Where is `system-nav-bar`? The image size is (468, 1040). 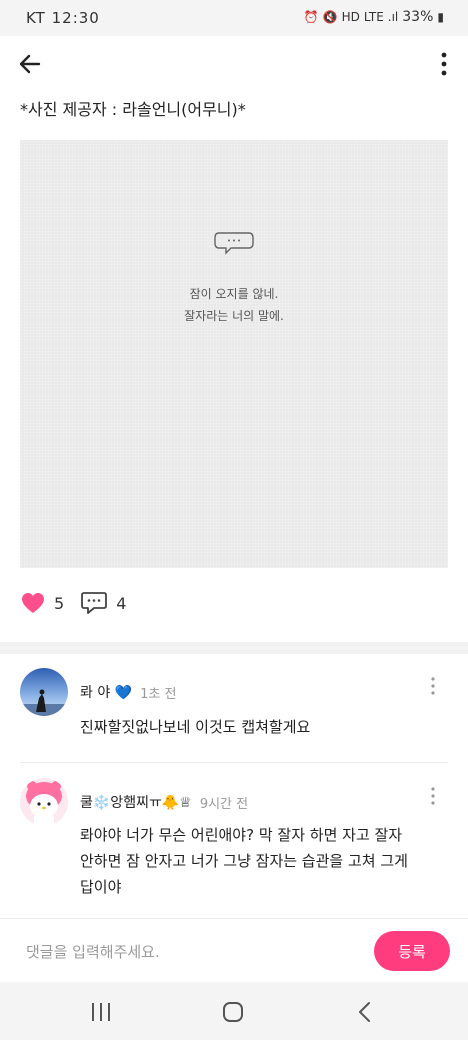
system-nav-bar is located at coordinates (234, 1011).